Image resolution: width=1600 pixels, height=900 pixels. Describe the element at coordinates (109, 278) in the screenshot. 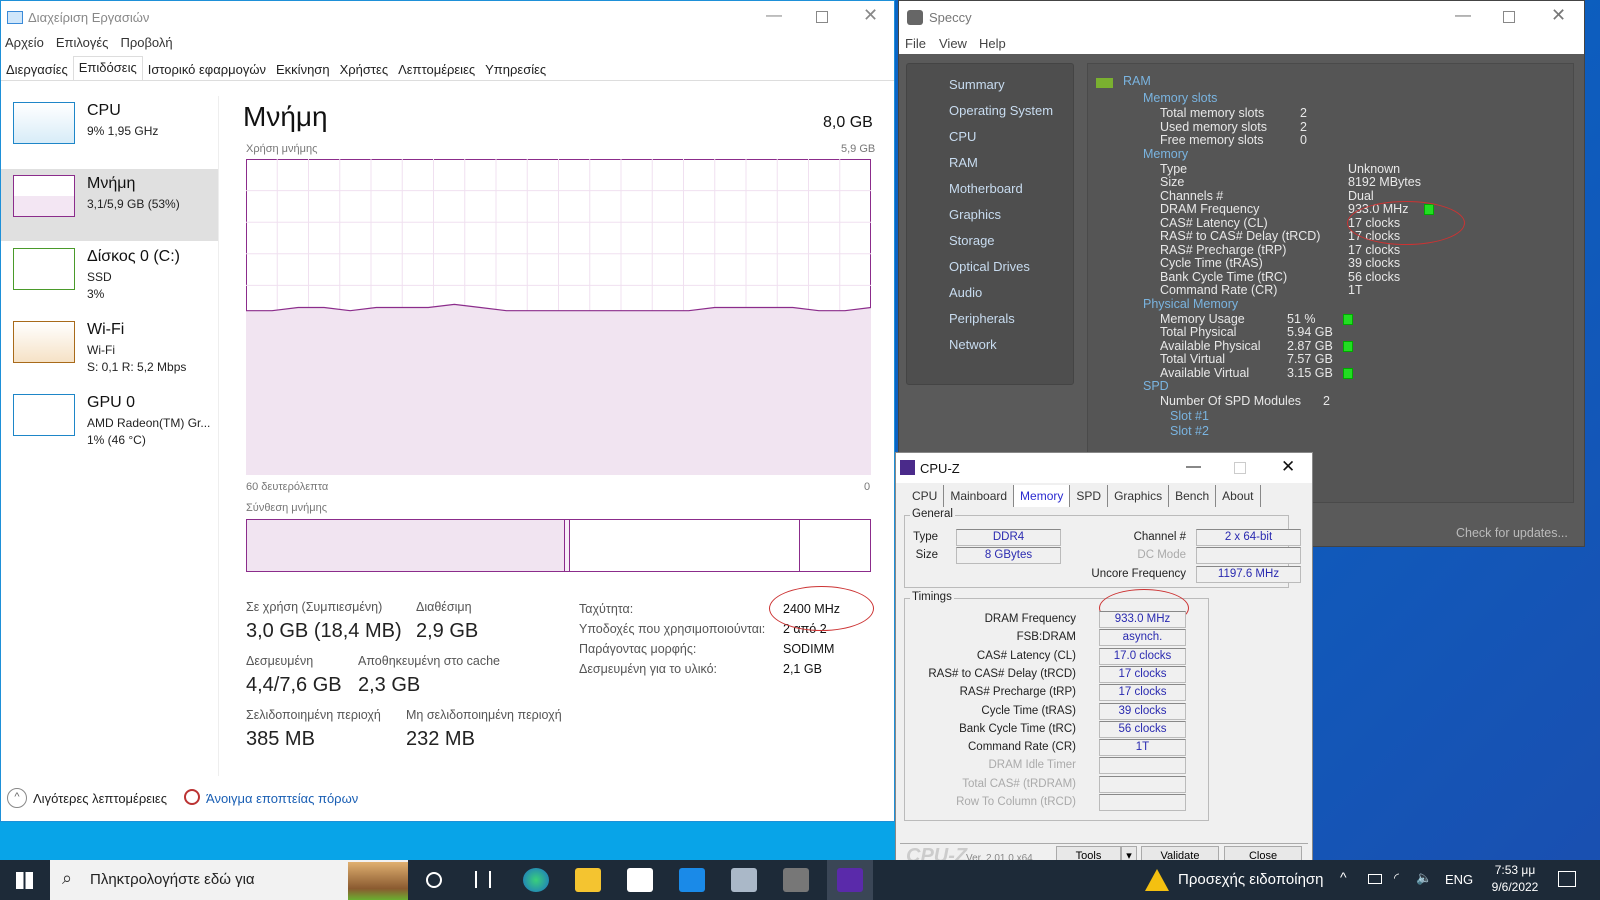

I see `sidebar-item-disk: Δίσκος 0 (C:) SSD 3%` at that location.